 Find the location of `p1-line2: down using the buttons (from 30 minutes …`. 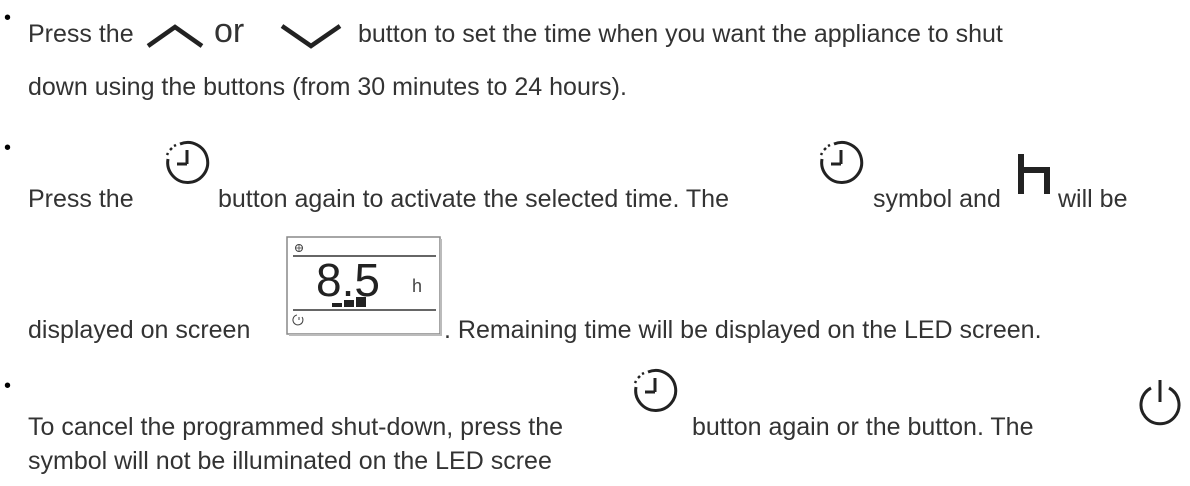

p1-line2: down using the buttons (from 30 minutes … is located at coordinates (327, 87).